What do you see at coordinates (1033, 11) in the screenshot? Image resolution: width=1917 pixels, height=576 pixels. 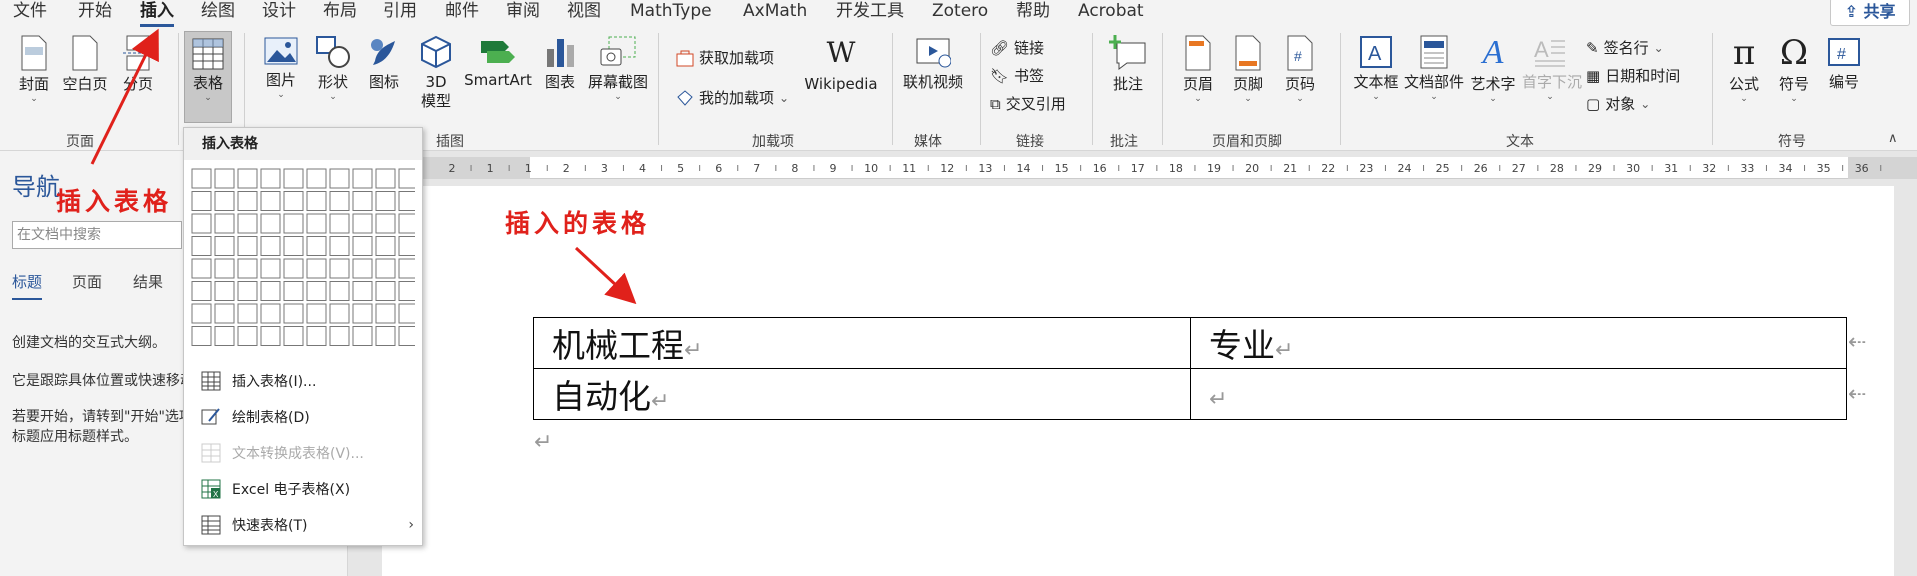 I see `tab-help: 帮助` at bounding box center [1033, 11].